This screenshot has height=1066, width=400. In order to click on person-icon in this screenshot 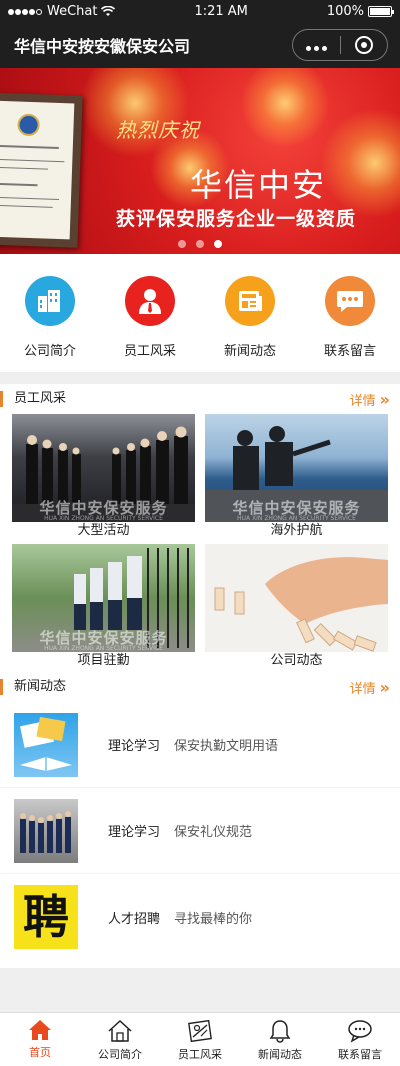, I will do `click(150, 301)`.